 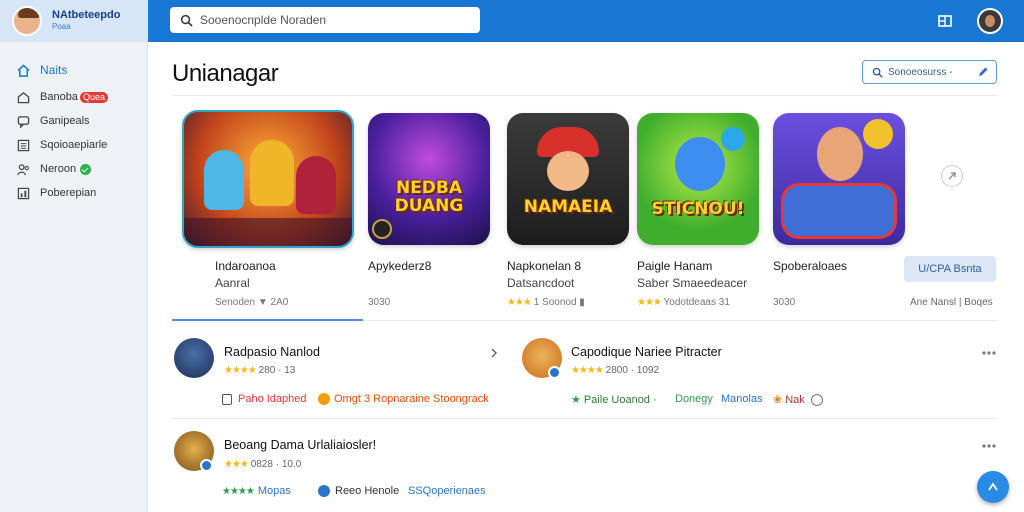 I want to click on compose-button, so click(x=993, y=487).